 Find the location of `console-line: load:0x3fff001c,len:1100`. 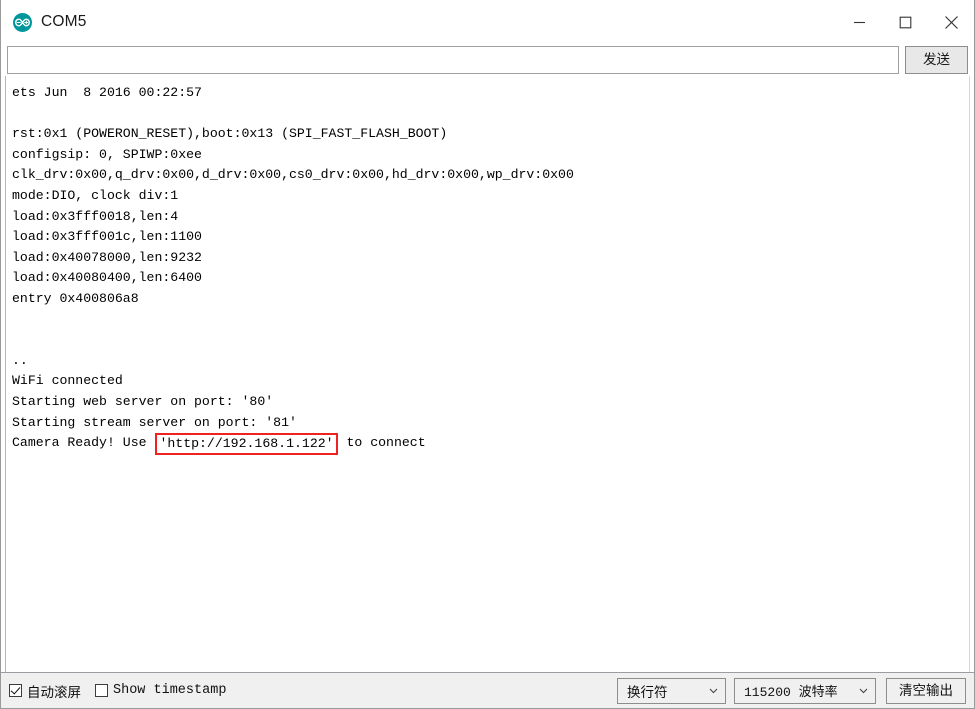

console-line: load:0x3fff001c,len:1100 is located at coordinates (107, 237).